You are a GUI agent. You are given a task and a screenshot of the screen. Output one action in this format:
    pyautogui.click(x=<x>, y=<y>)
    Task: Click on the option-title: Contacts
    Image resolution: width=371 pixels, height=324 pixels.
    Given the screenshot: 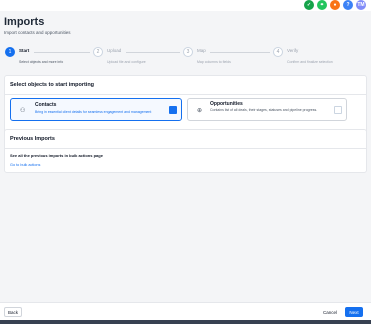 What is the action you would take?
    pyautogui.click(x=46, y=105)
    